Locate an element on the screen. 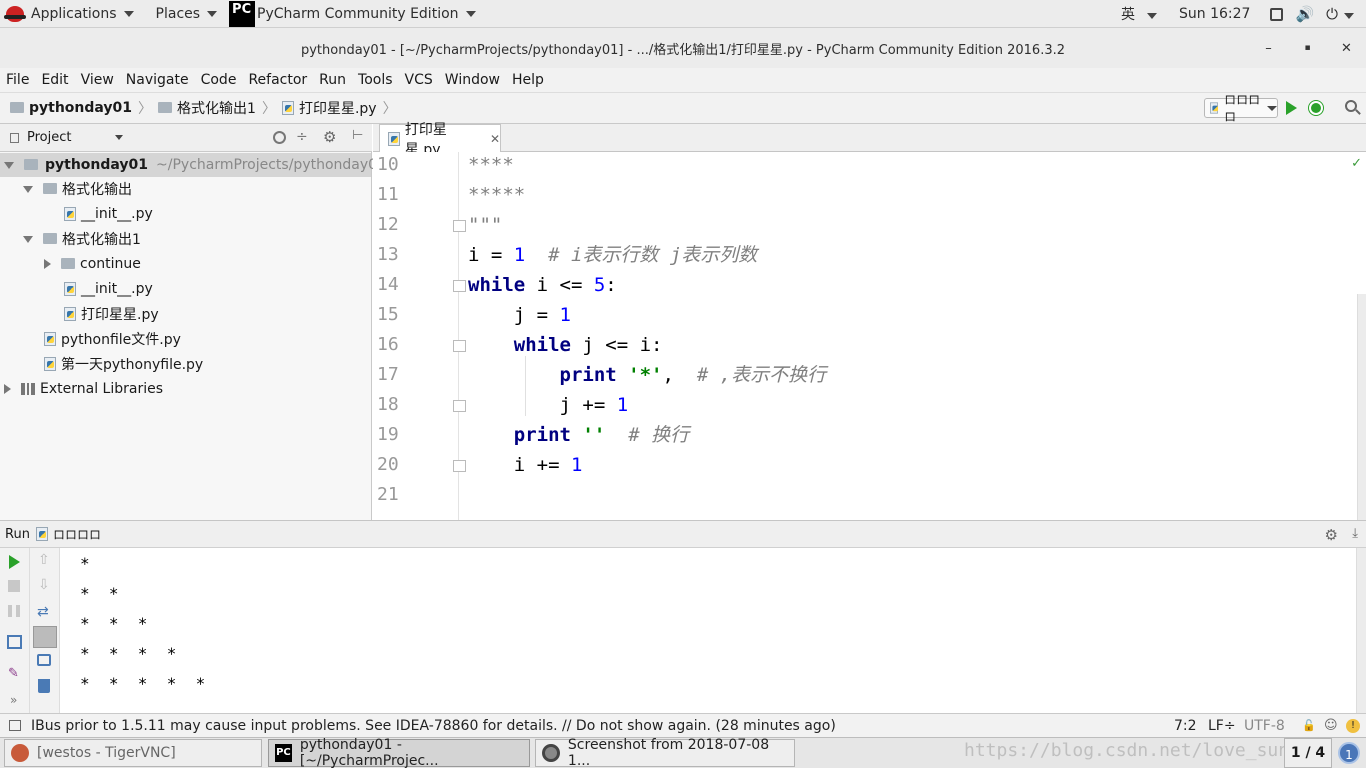  stop-button is located at coordinates (14, 586).